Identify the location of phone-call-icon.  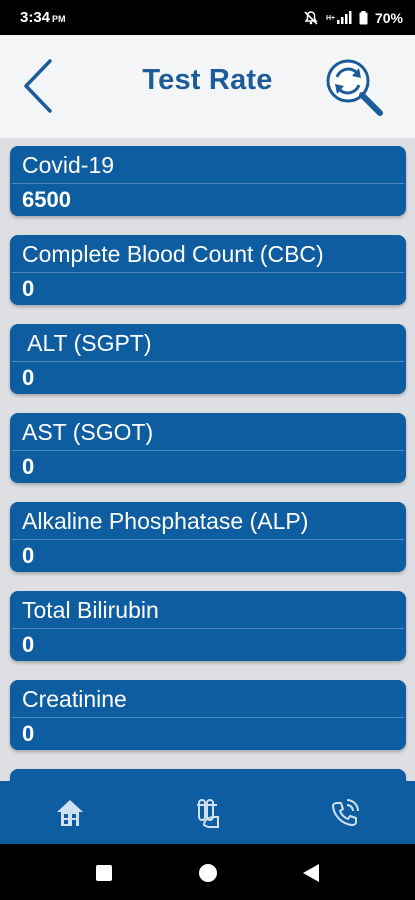
(345, 812).